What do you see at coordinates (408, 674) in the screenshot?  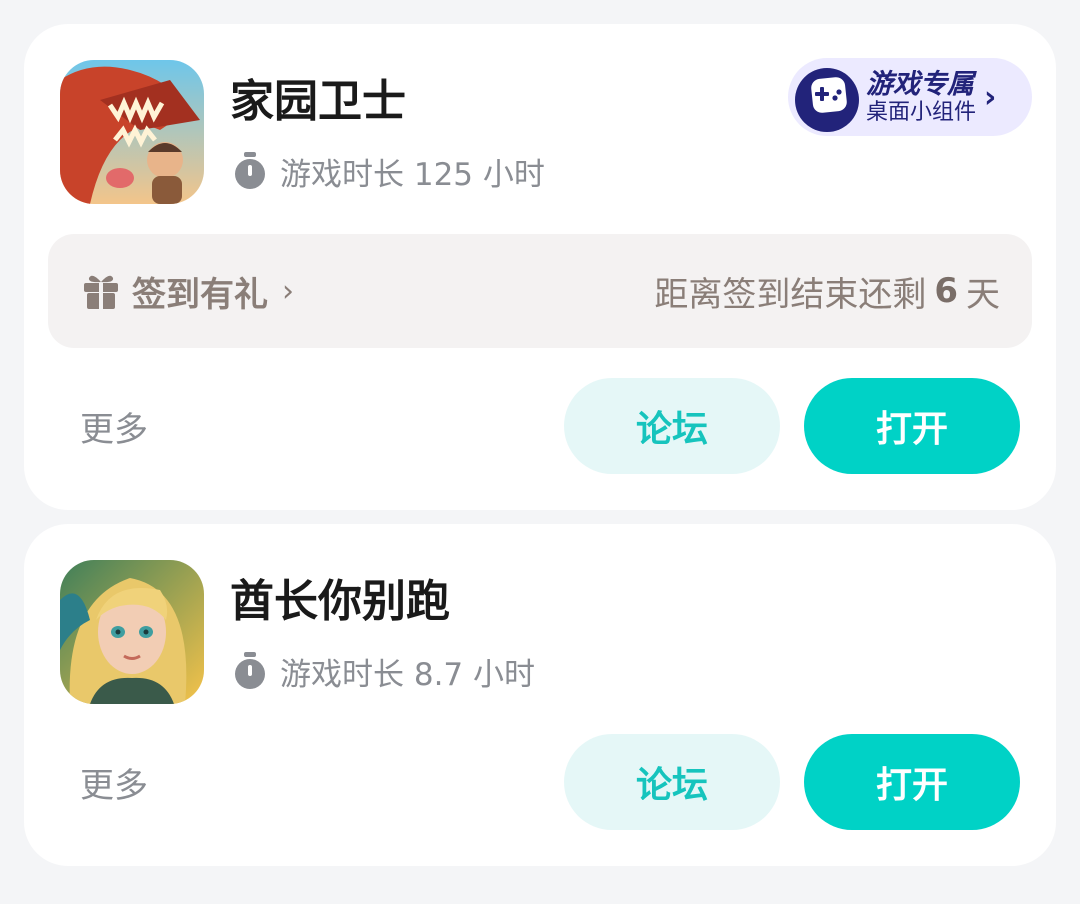 I see `playtime-text: 游戏时长 8.7 小时` at bounding box center [408, 674].